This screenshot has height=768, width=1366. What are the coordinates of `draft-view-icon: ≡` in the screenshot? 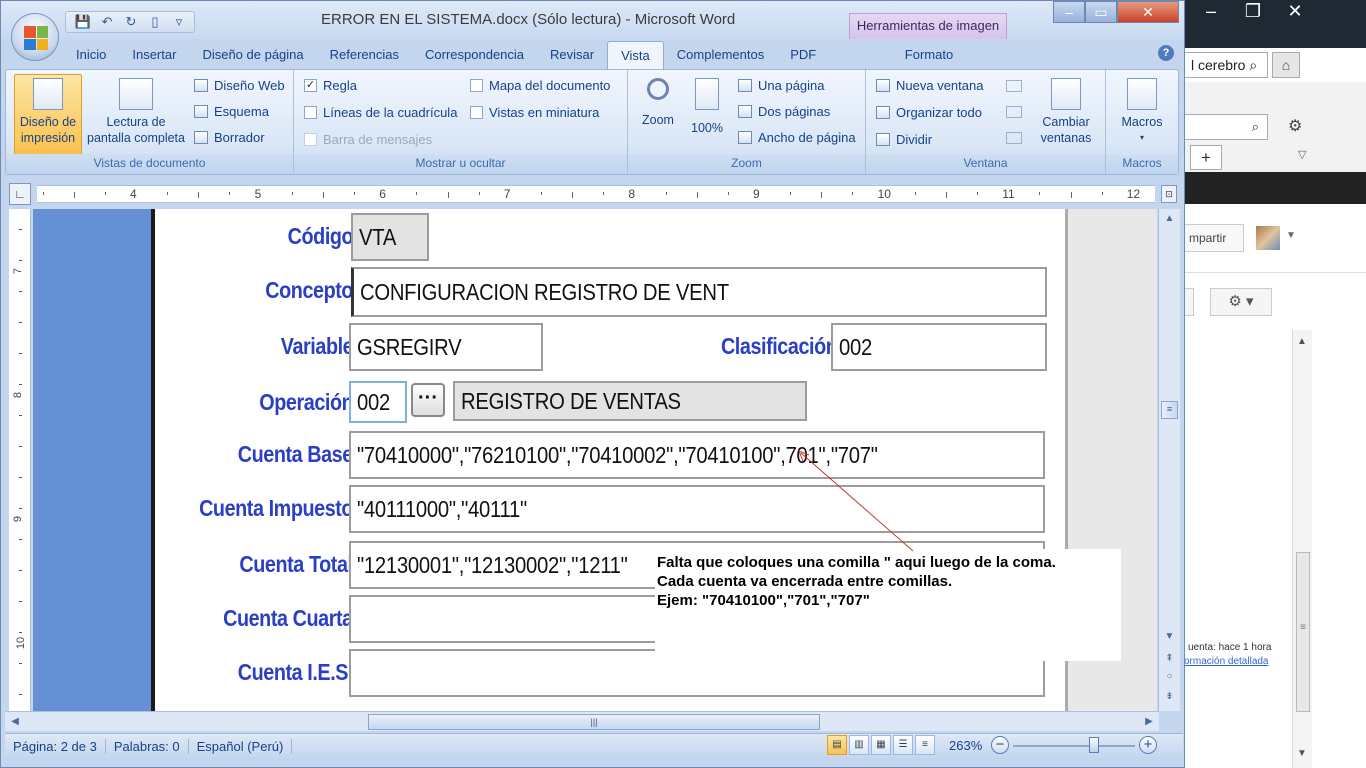 It's located at (925, 745).